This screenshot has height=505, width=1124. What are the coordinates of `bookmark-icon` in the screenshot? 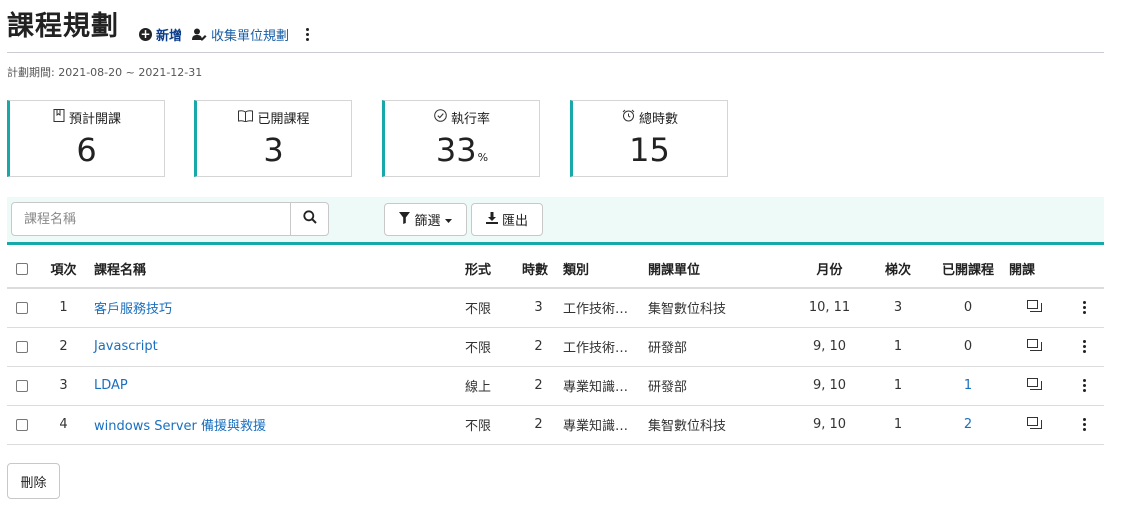 It's located at (59, 117).